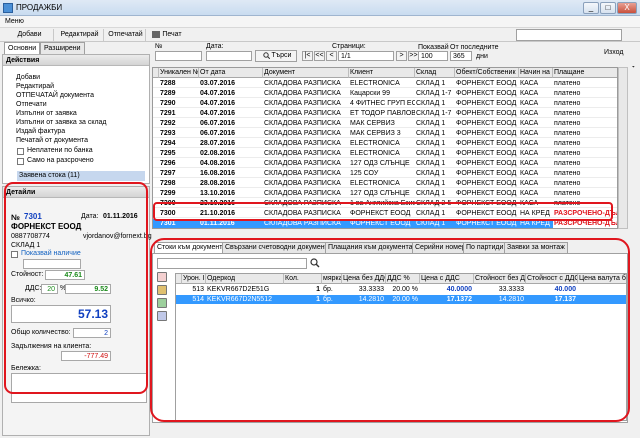  Describe the element at coordinates (536, 247) in the screenshot. I see `tab-installation-orders: Заявки за монтаж` at that location.